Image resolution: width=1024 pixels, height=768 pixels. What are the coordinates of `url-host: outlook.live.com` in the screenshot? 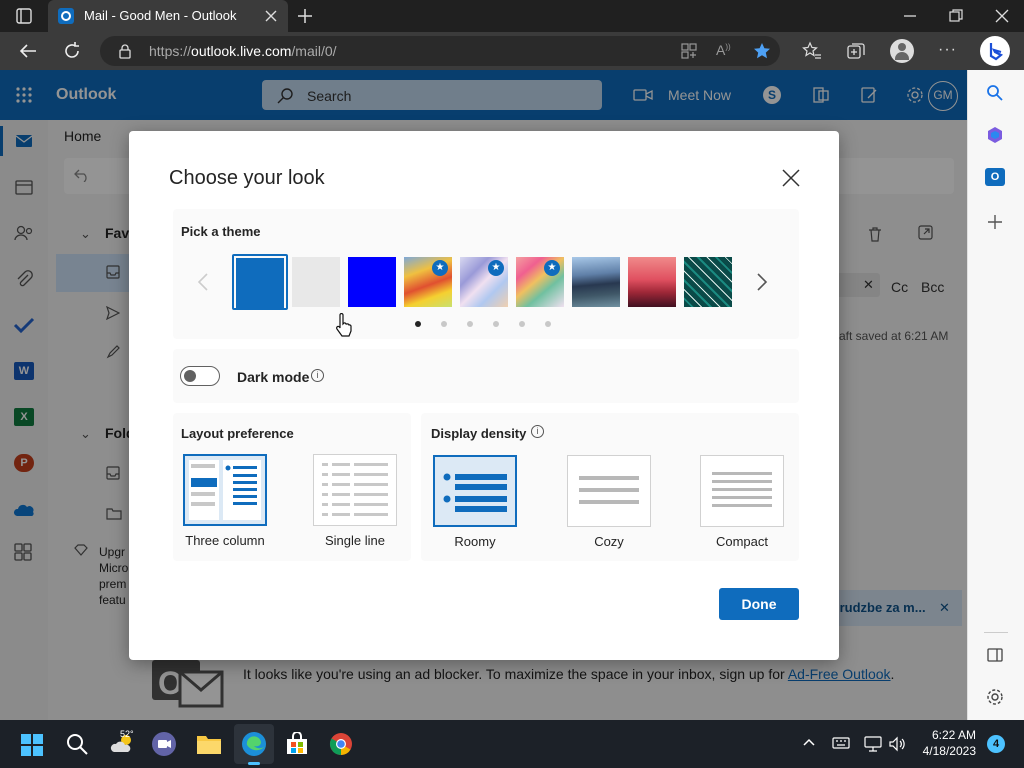 It's located at (241, 51).